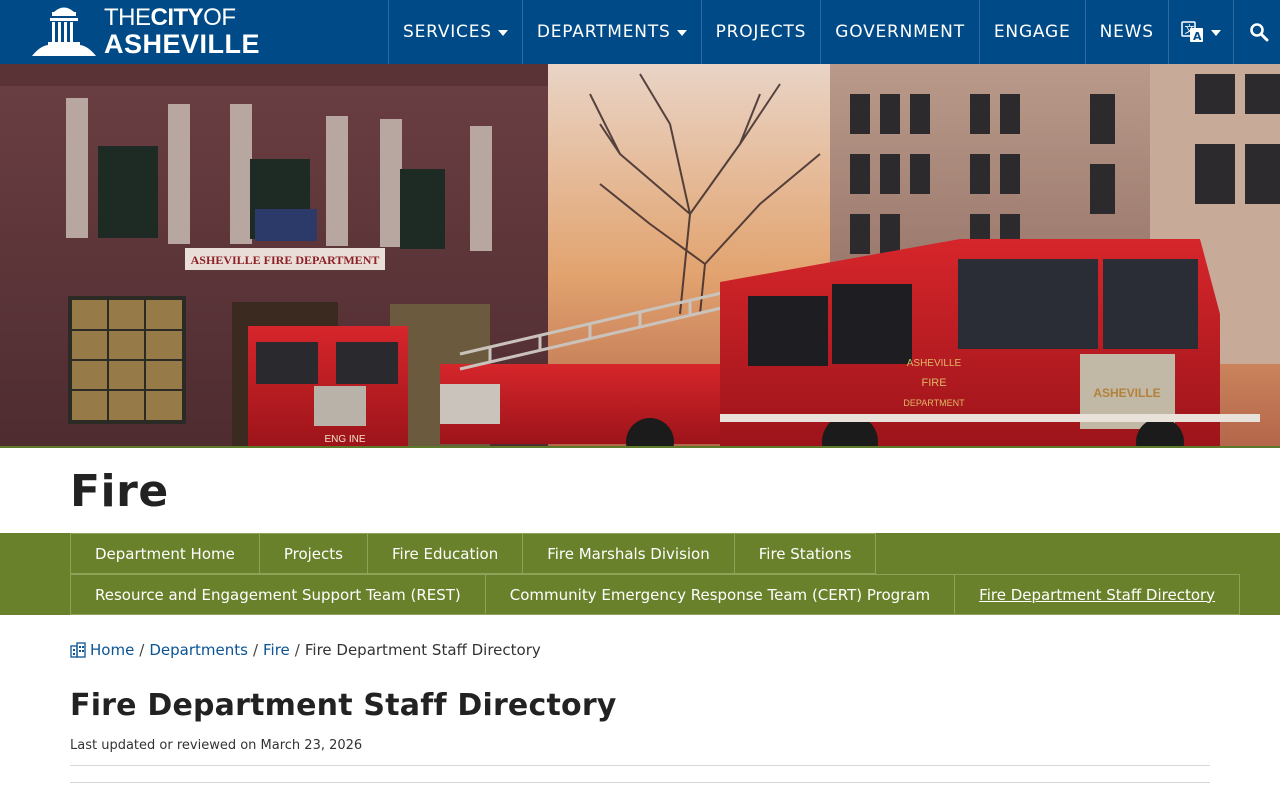  I want to click on nav-news-label: NEWS, so click(1126, 32).